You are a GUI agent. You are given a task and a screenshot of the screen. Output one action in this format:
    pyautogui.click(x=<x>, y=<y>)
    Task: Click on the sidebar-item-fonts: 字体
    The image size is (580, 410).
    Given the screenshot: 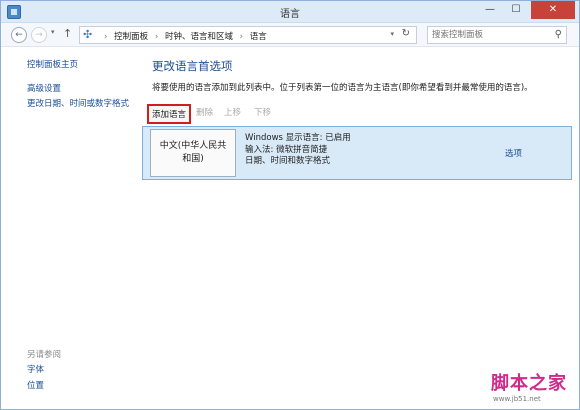 What is the action you would take?
    pyautogui.click(x=35, y=369)
    